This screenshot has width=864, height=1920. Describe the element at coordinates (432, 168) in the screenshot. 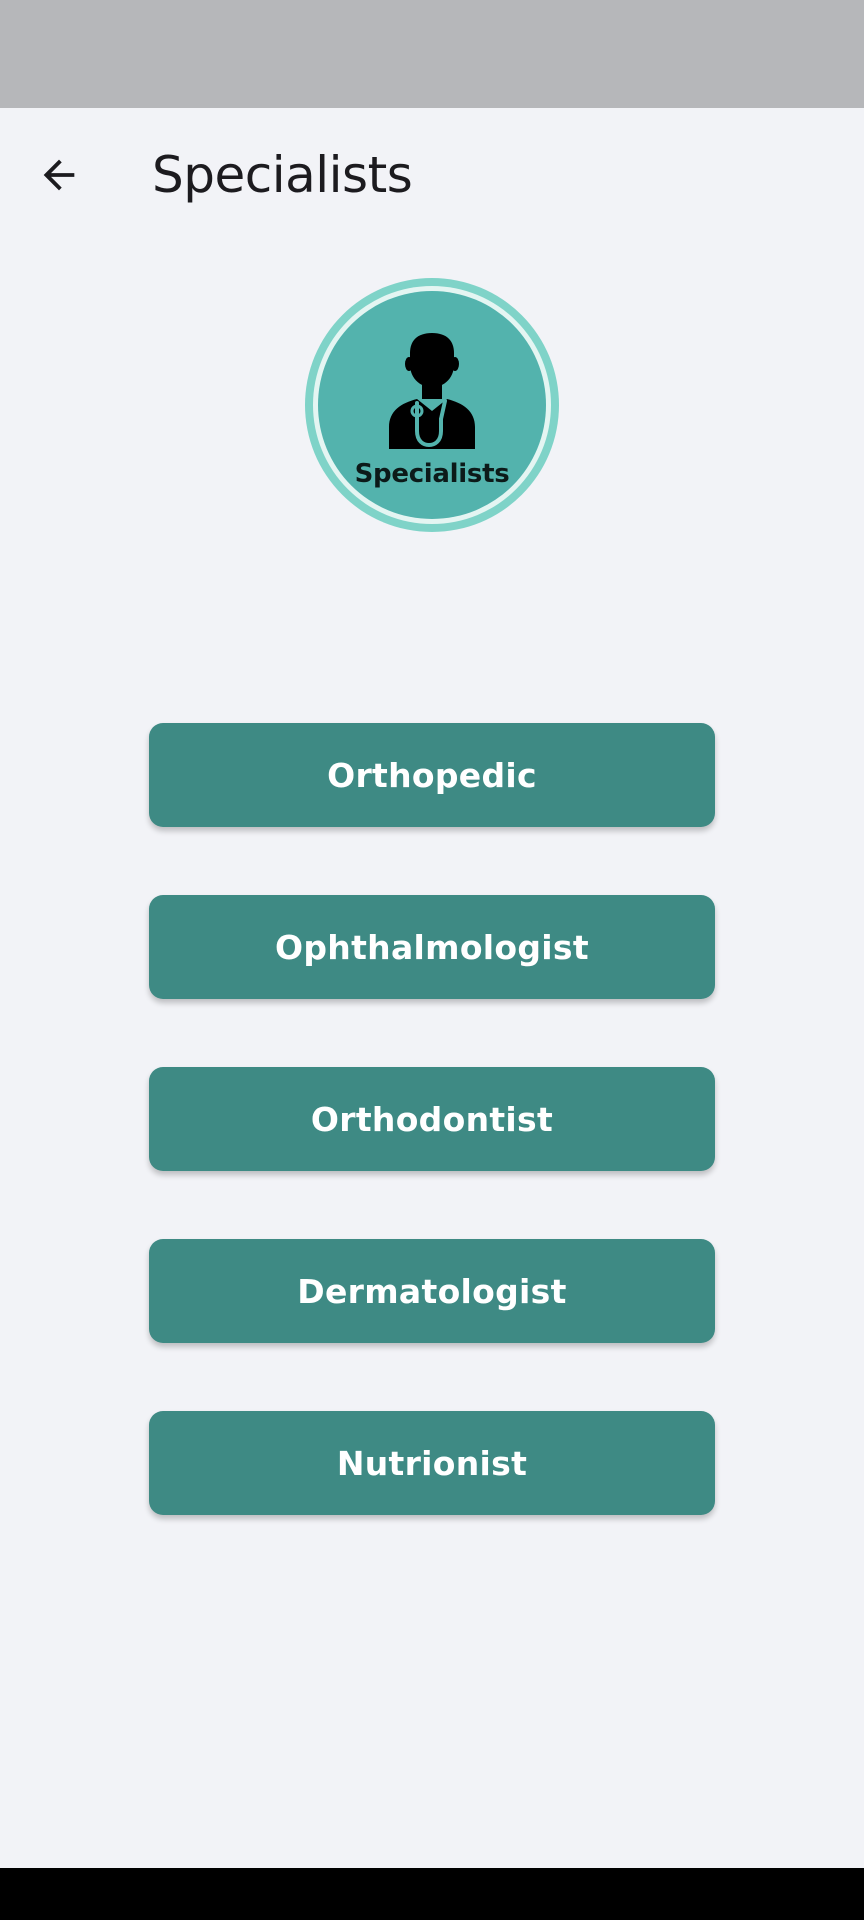

I see `app-bar: Specialists` at that location.